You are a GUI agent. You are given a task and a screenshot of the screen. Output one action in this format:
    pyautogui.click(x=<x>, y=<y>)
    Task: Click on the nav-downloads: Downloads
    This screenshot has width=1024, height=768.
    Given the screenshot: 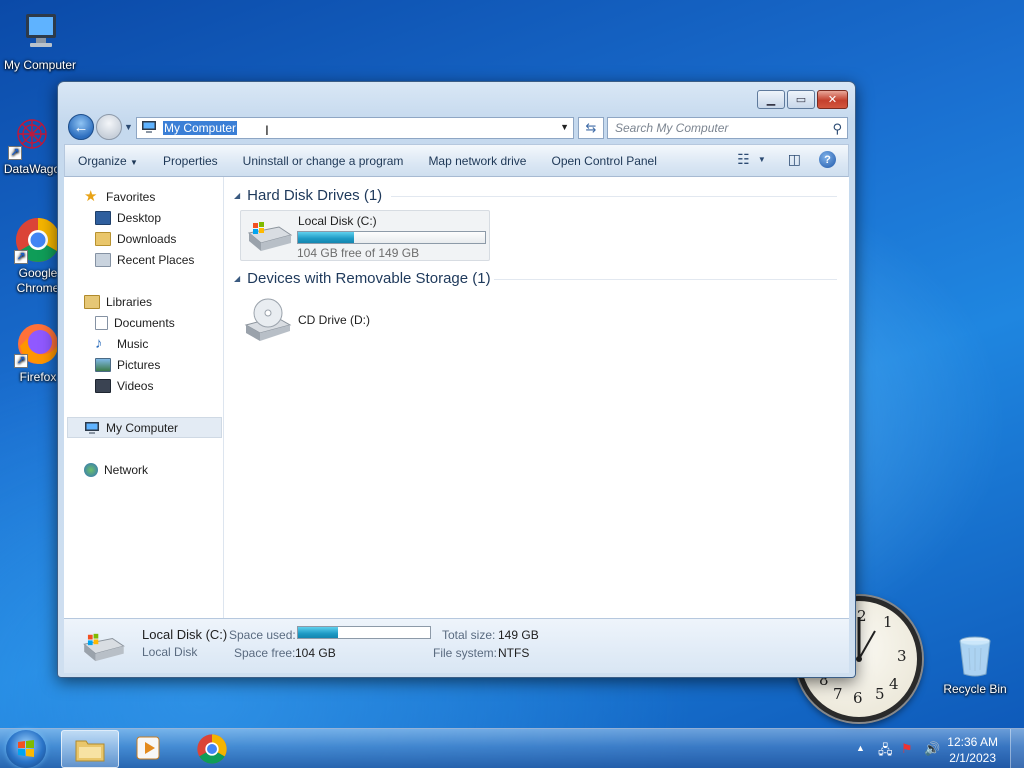 What is the action you would take?
    pyautogui.click(x=143, y=238)
    